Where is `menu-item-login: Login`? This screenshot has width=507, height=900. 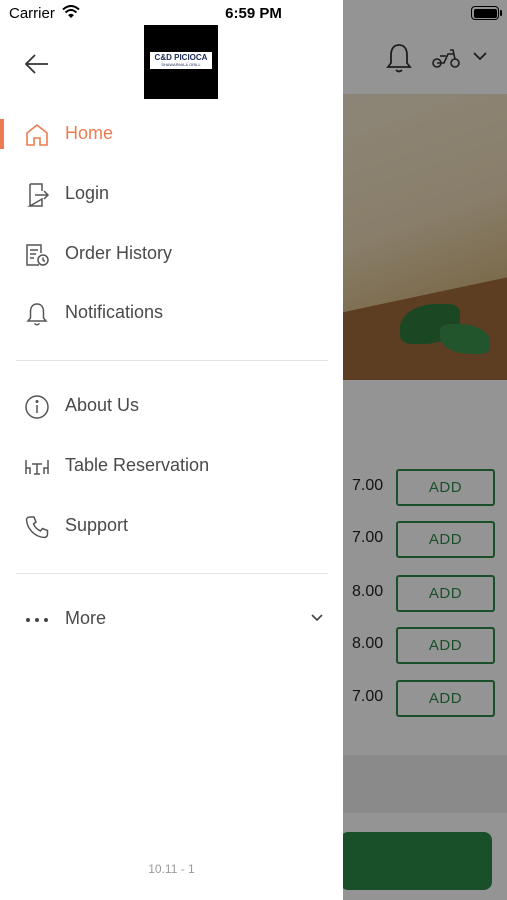
menu-item-login: Login is located at coordinates (171, 195).